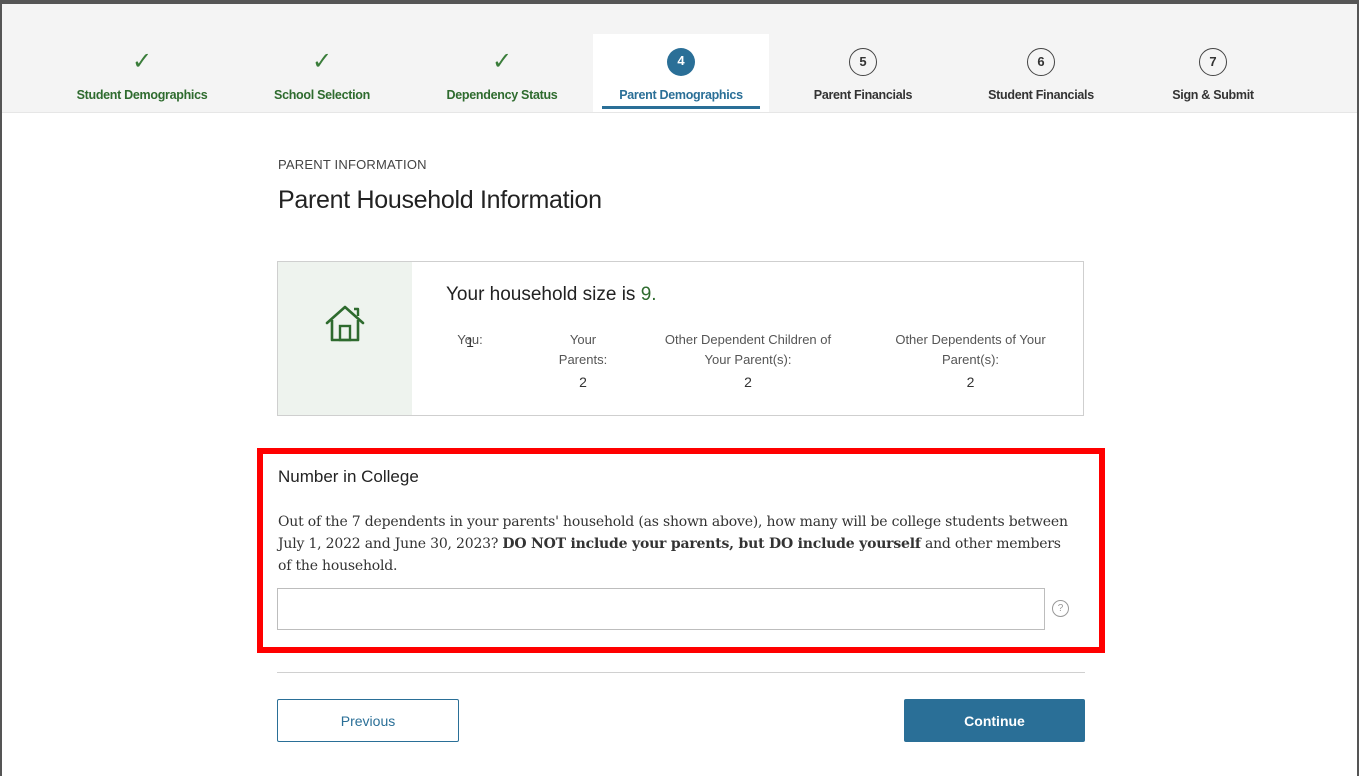 The image size is (1359, 776). What do you see at coordinates (1060, 608) in the screenshot?
I see `help-icon: ?` at bounding box center [1060, 608].